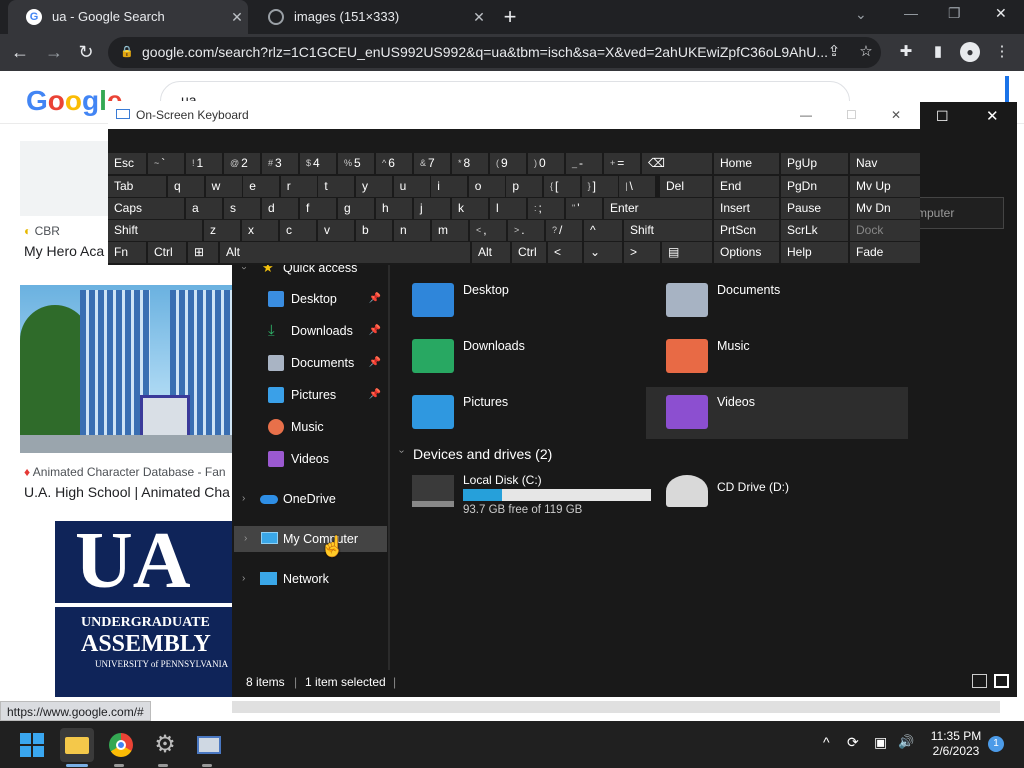 This screenshot has height=768, width=1024. What do you see at coordinates (658, 208) in the screenshot?
I see `key-enter: Enter` at bounding box center [658, 208].